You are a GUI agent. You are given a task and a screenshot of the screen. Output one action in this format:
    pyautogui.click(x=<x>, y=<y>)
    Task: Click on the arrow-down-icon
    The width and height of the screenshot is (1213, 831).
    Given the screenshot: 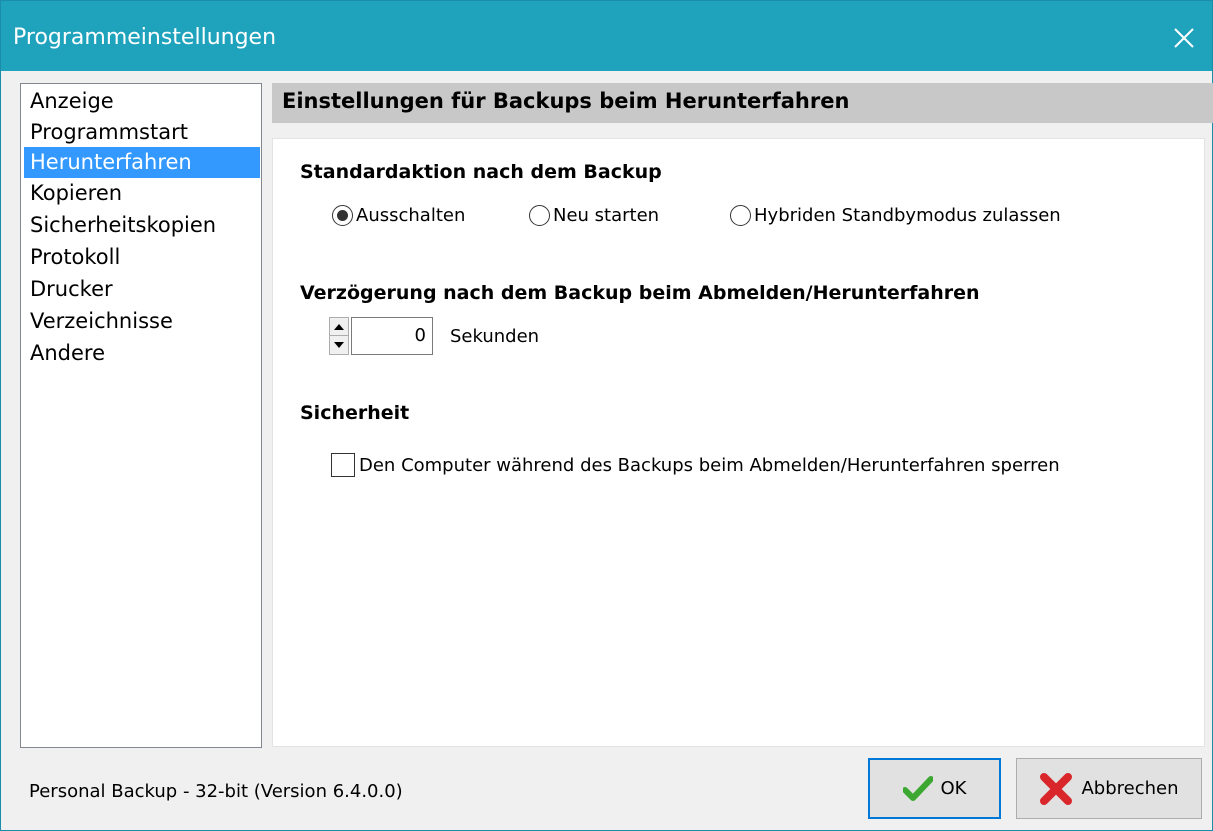 What is the action you would take?
    pyautogui.click(x=339, y=345)
    